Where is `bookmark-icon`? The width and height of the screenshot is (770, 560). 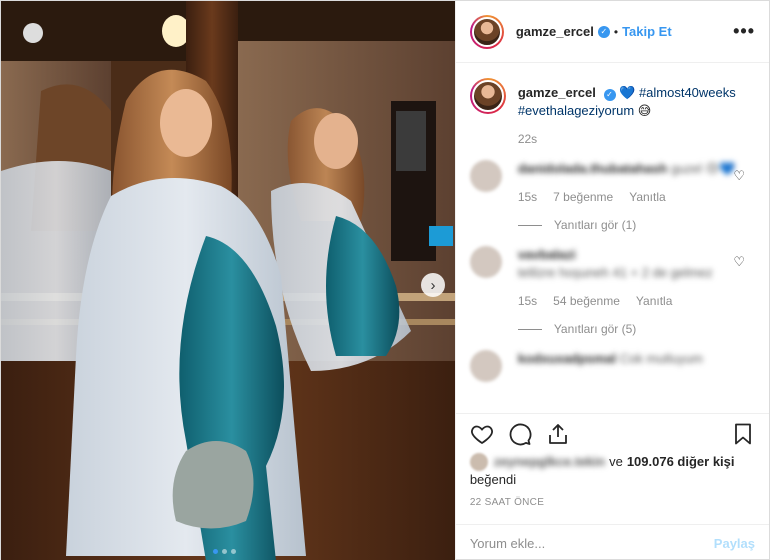
bookmark-icon is located at coordinates (743, 434).